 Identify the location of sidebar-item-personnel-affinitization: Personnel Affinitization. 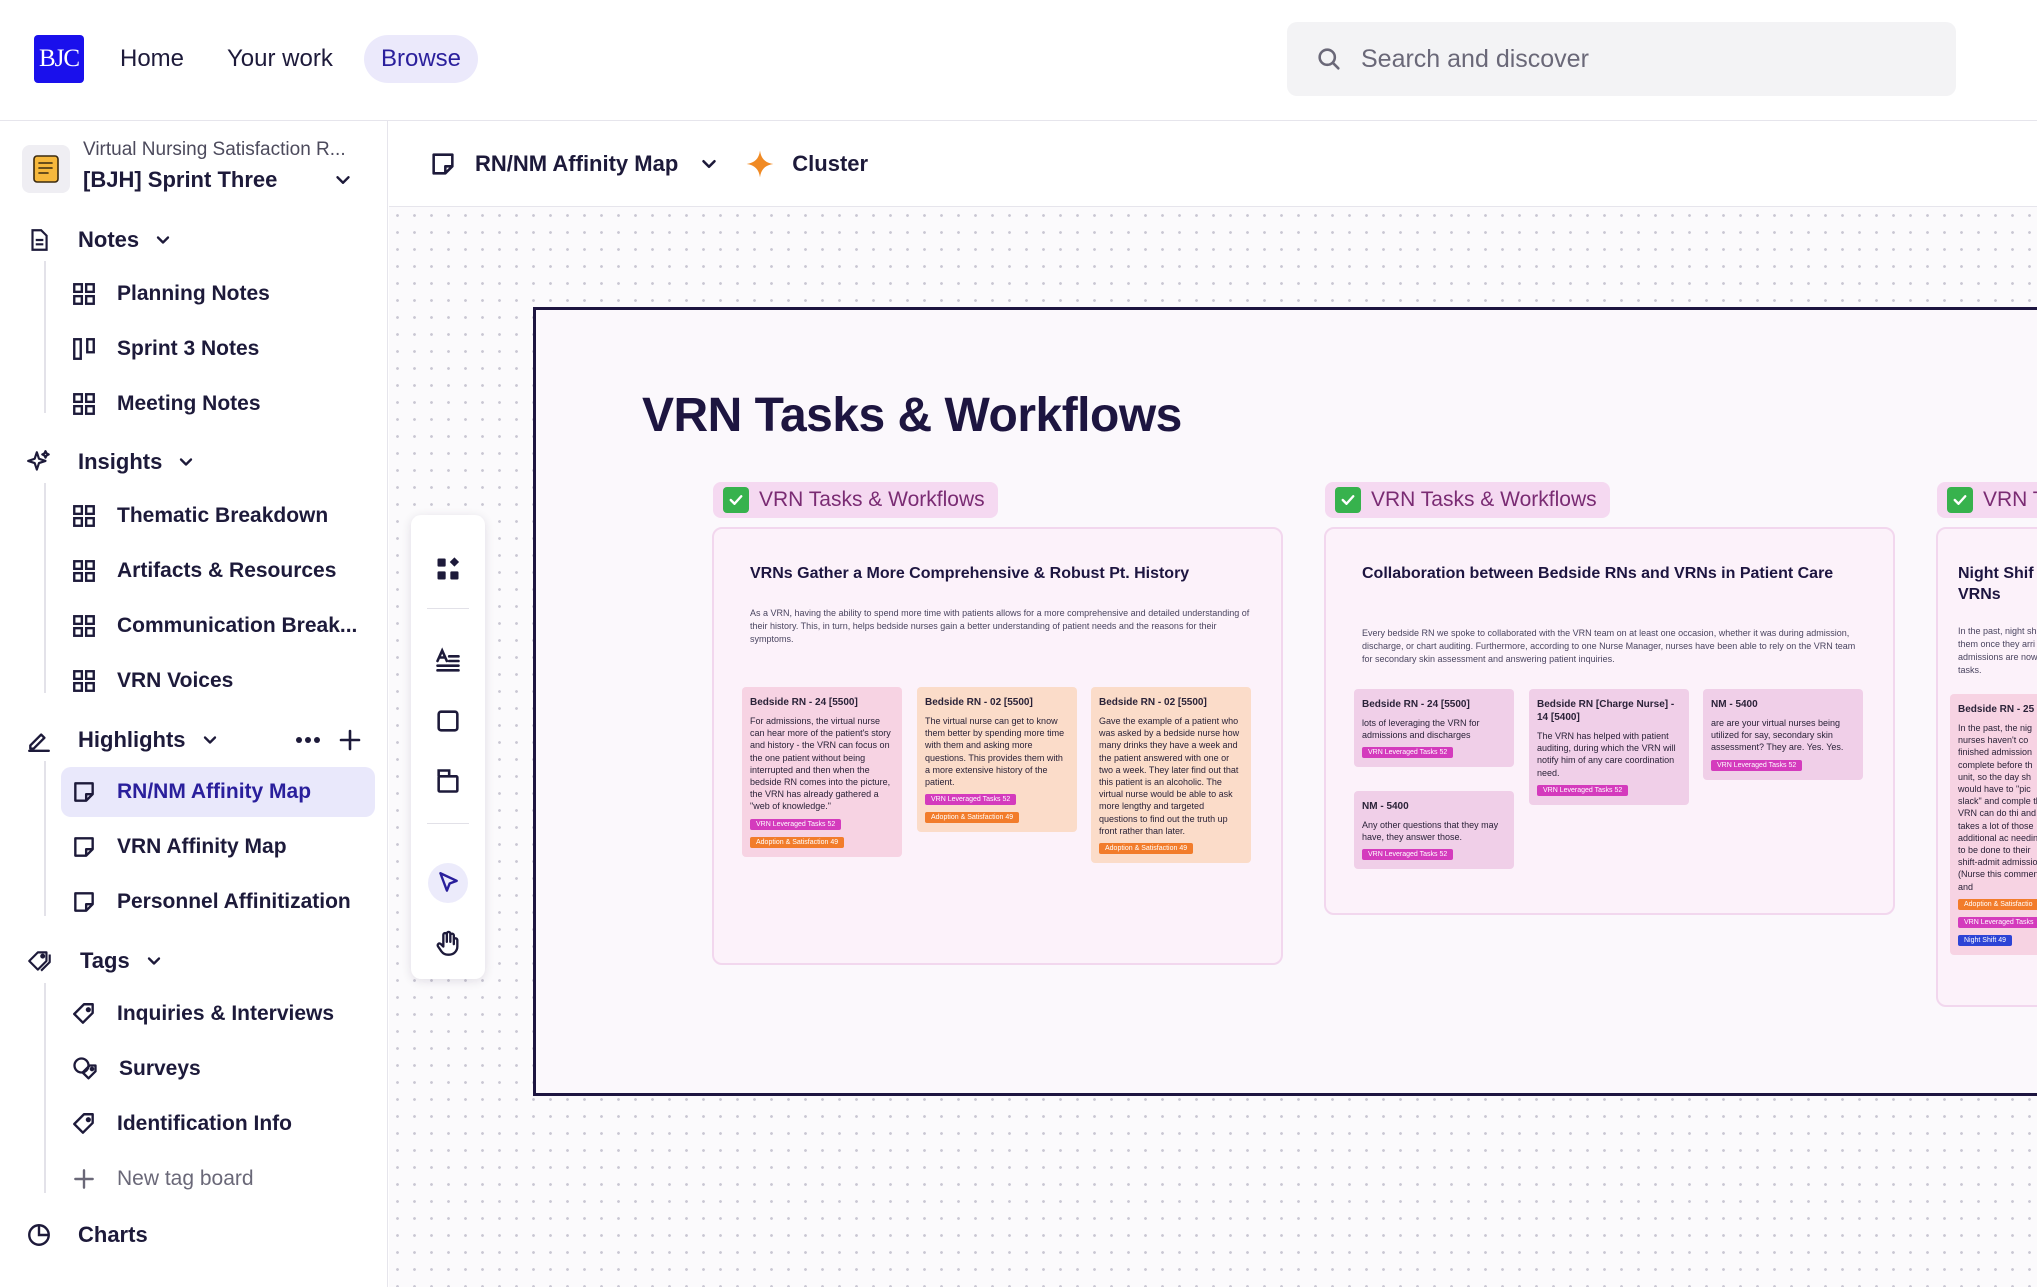
(218, 902).